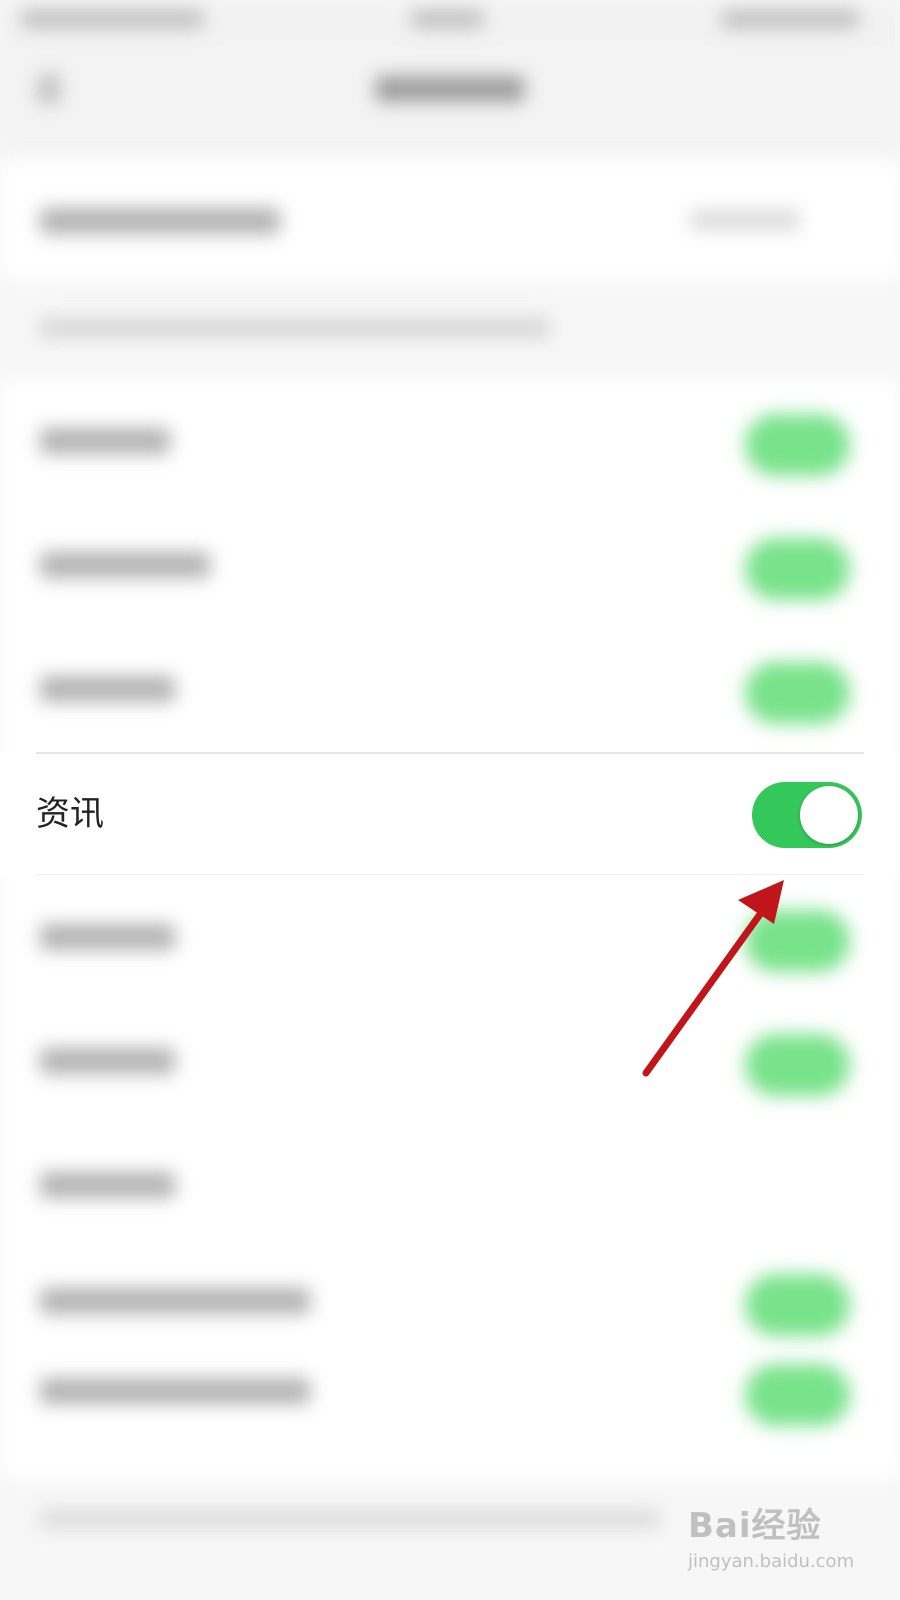  Describe the element at coordinates (450, 753) in the screenshot. I see `row-divider-top` at that location.